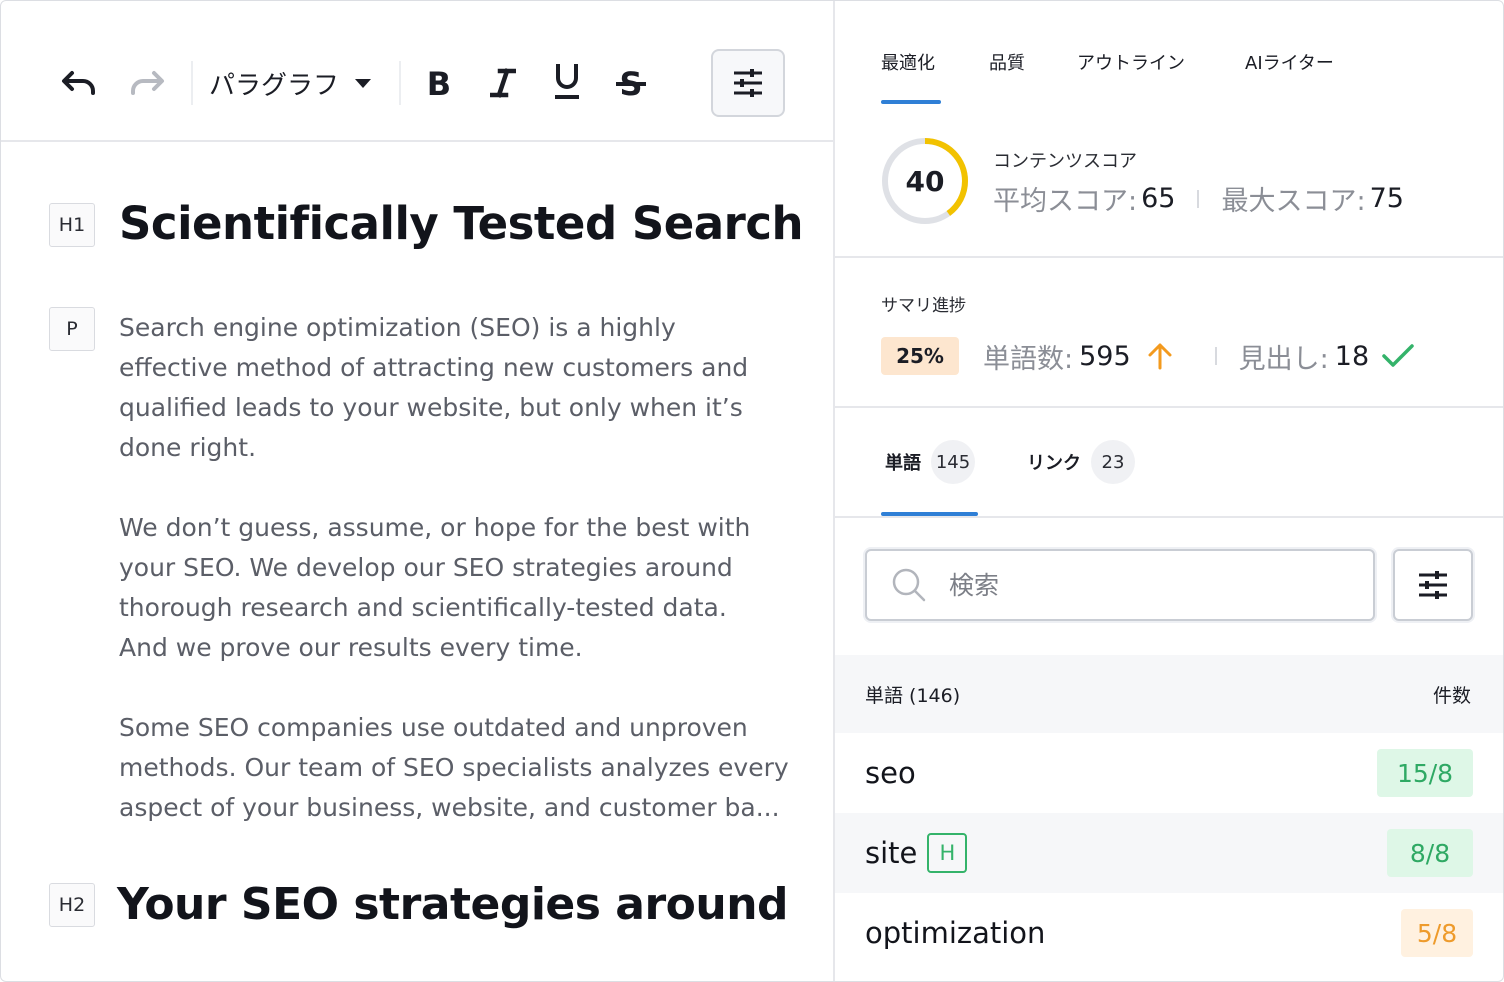 The width and height of the screenshot is (1504, 982). What do you see at coordinates (503, 83) in the screenshot?
I see `italic-icon` at bounding box center [503, 83].